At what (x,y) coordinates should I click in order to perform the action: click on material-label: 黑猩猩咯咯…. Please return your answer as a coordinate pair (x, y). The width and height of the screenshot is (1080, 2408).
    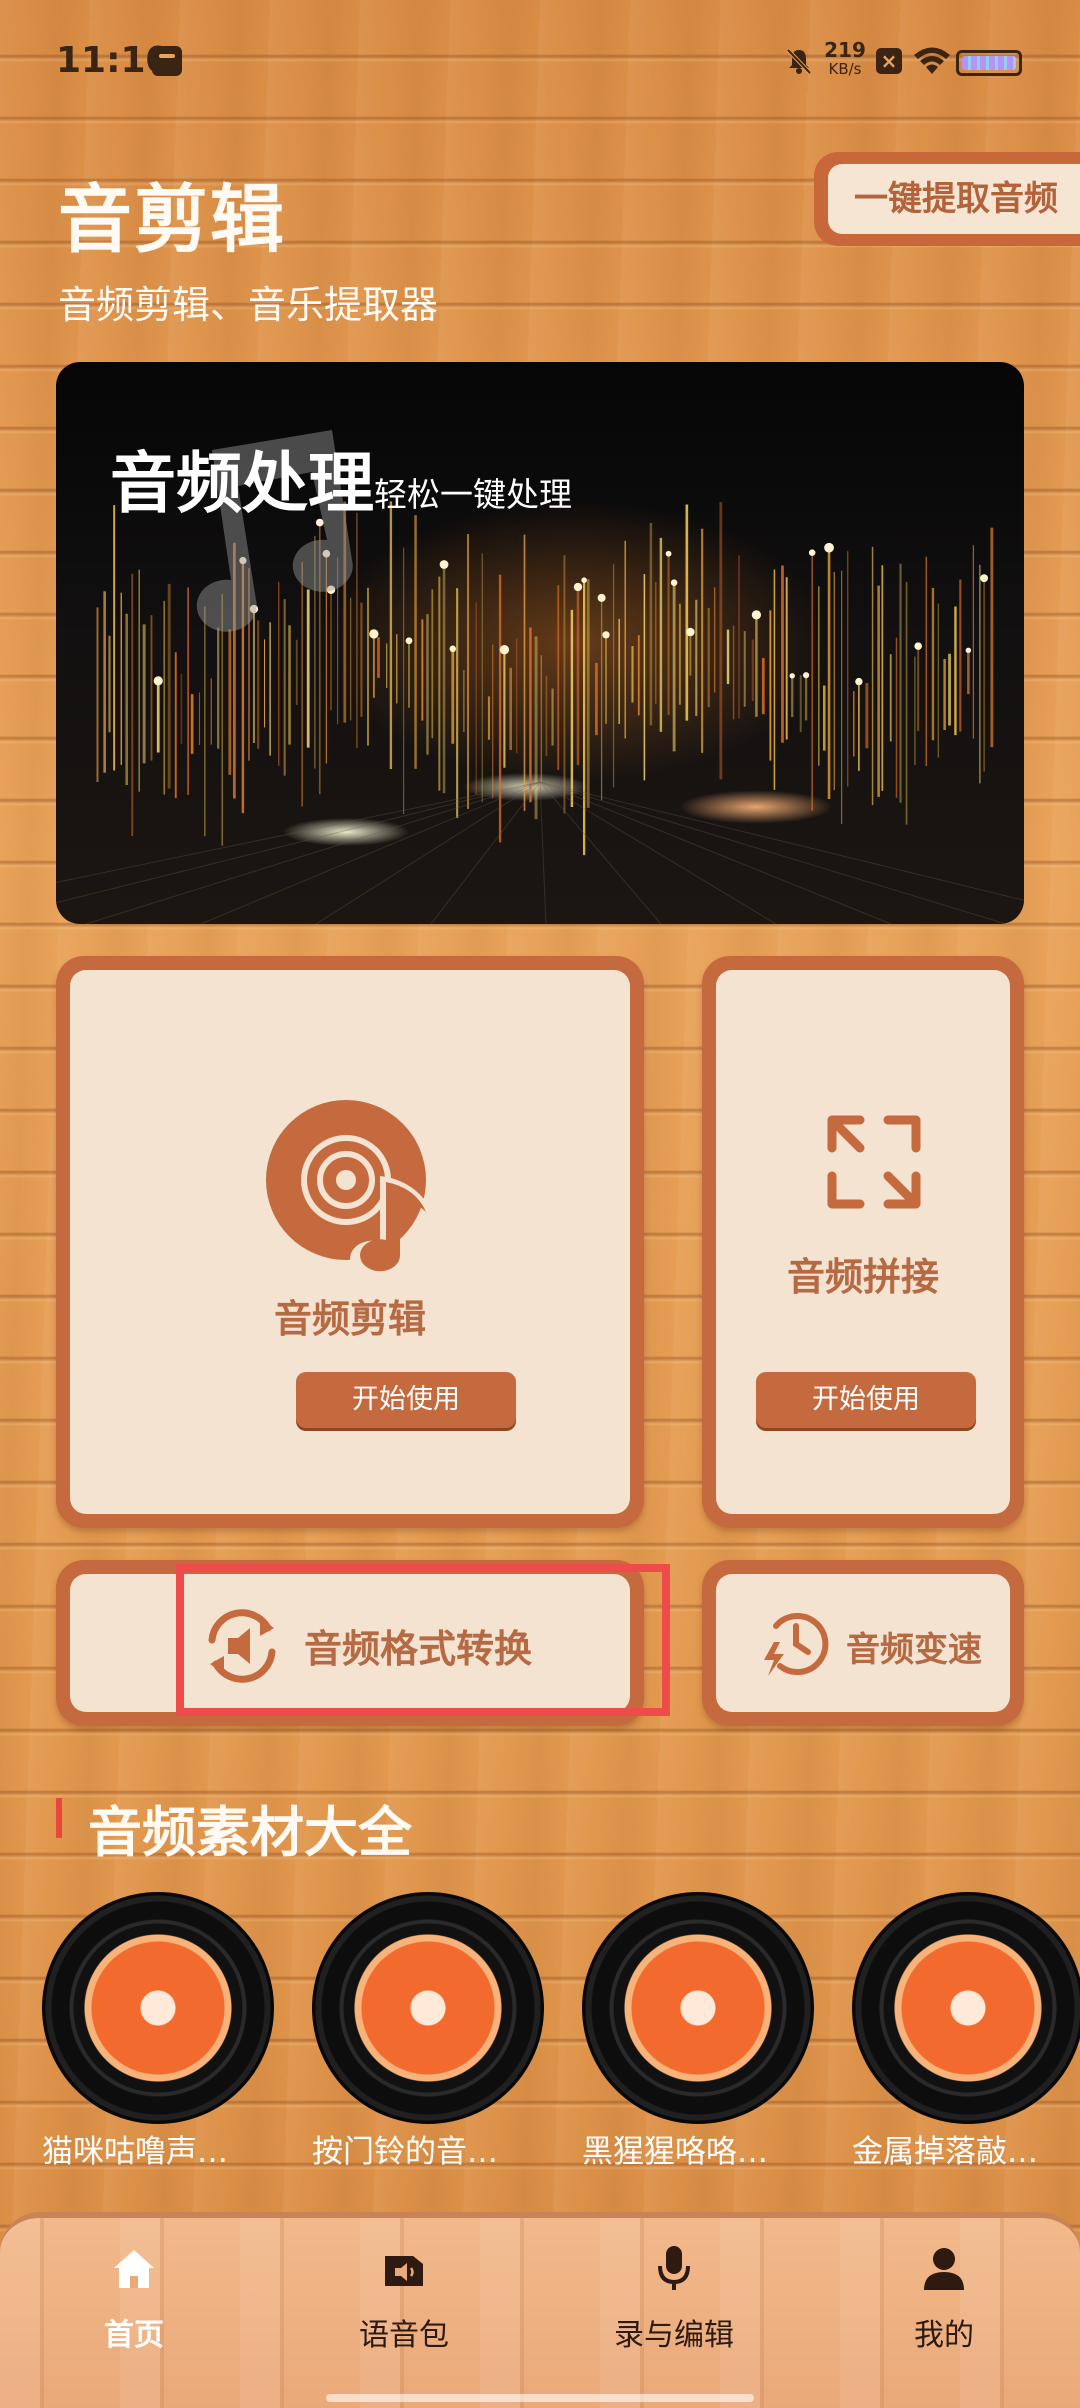
    Looking at the image, I should click on (702, 2148).